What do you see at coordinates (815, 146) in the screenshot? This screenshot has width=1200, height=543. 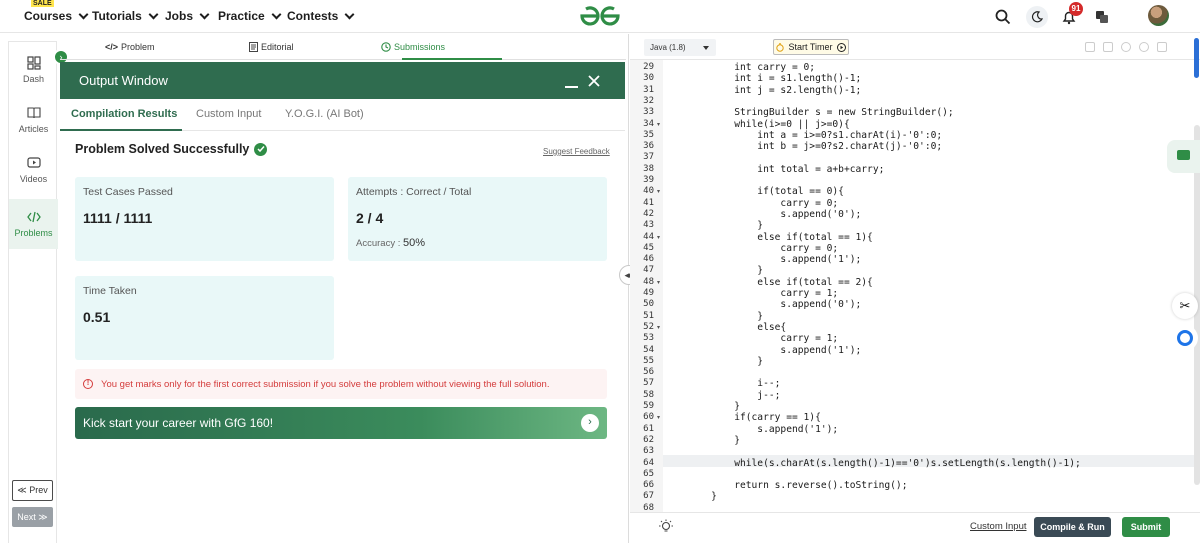 I see `code-line: int b = j>=0?s2.charAt(j)-'0':0;` at bounding box center [815, 146].